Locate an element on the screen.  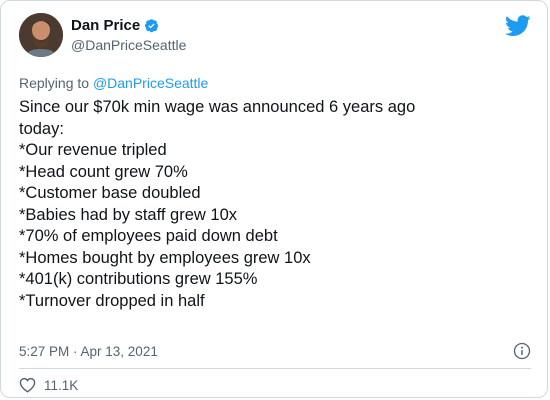
verified-badge-icon is located at coordinates (152, 26).